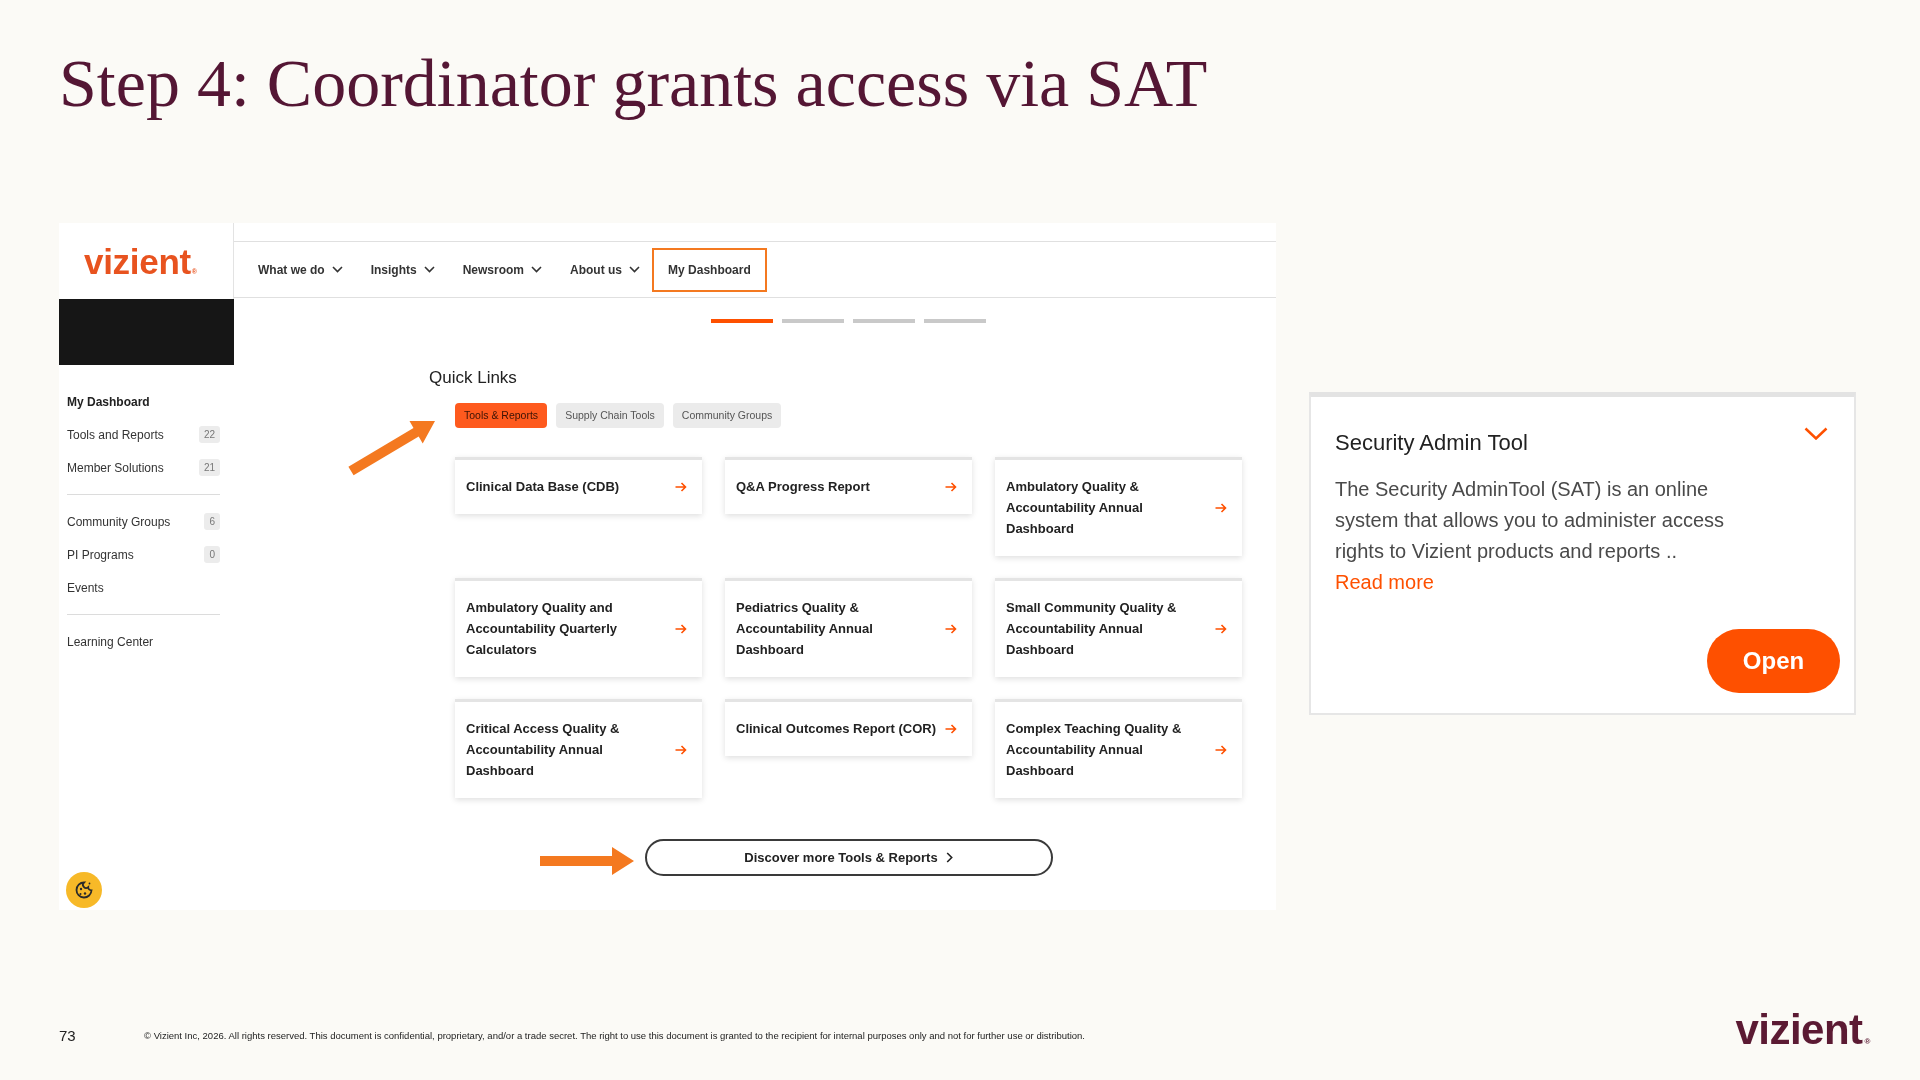 This screenshot has height=1080, width=1920. Describe the element at coordinates (848, 485) in the screenshot. I see `link-card: Q&A Progress Report` at that location.